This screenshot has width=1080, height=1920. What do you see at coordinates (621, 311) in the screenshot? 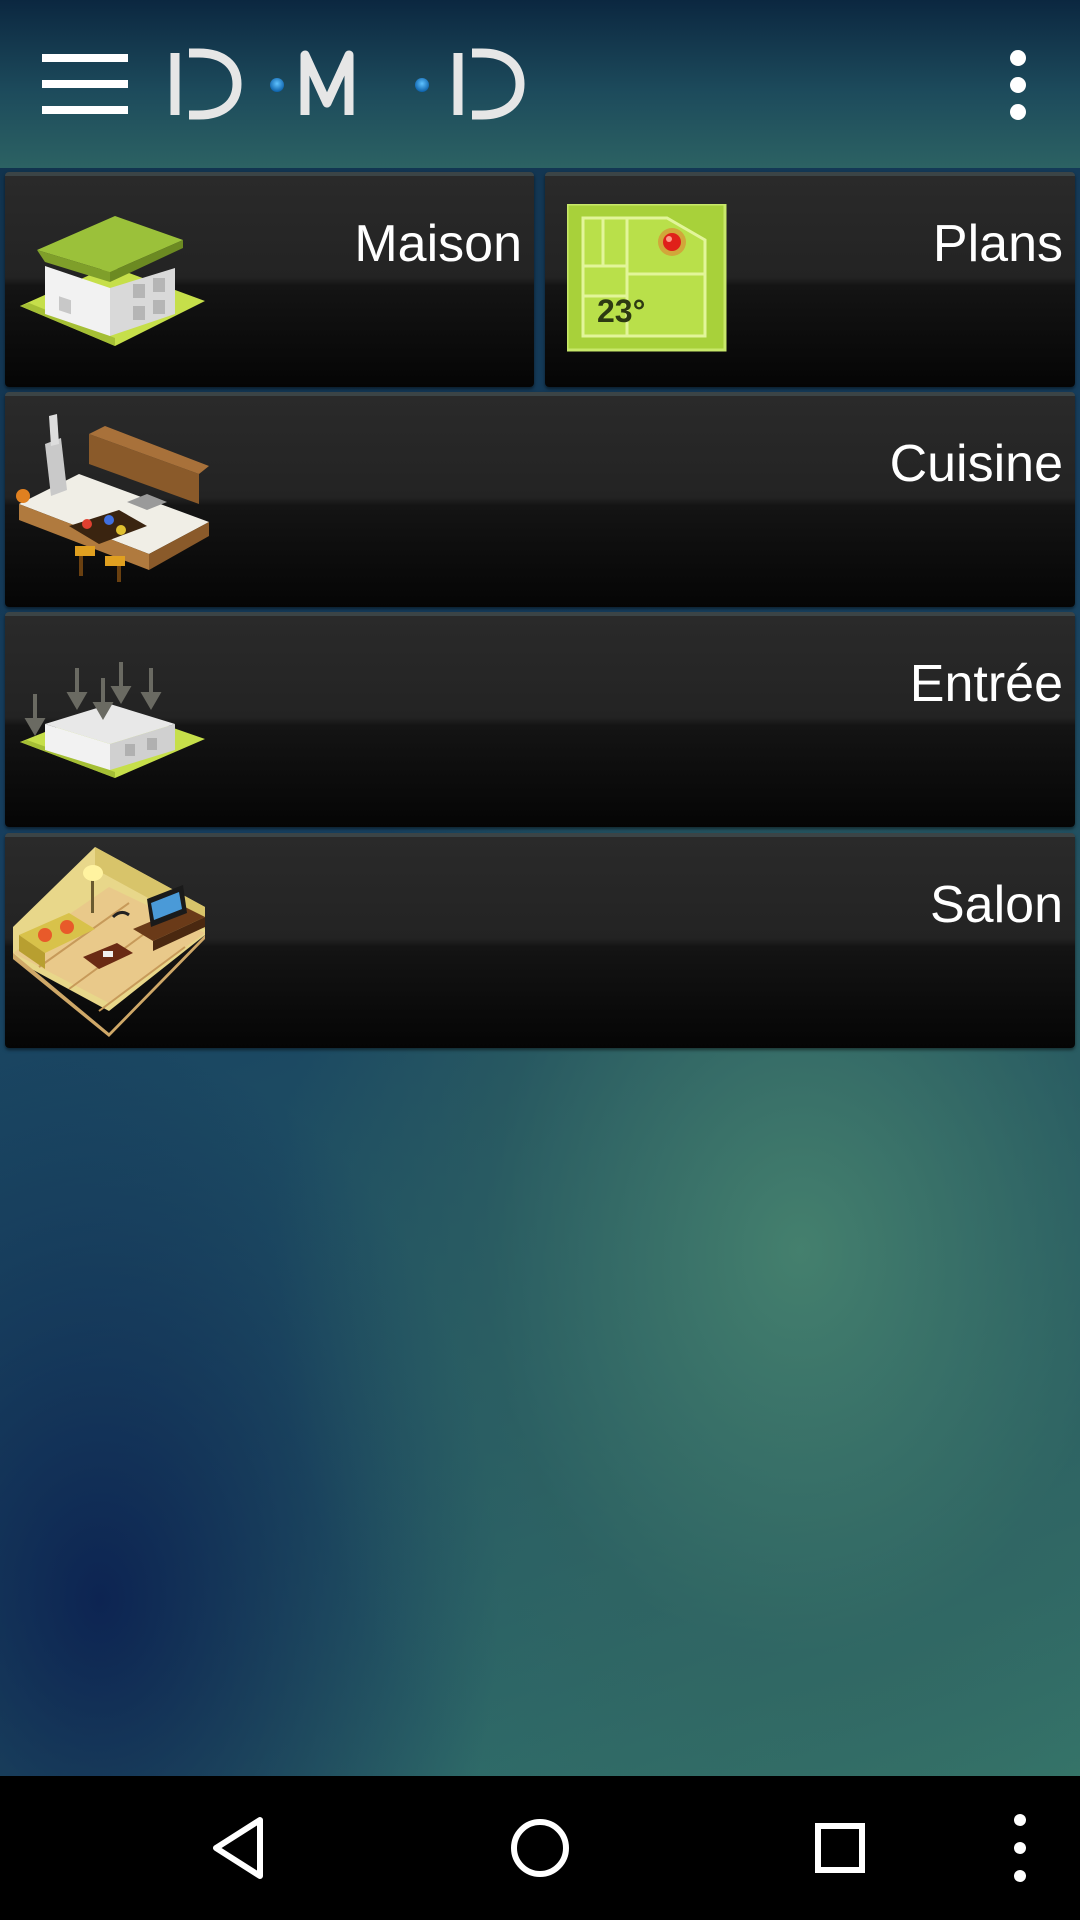
I see `plan-temperature: 23°` at bounding box center [621, 311].